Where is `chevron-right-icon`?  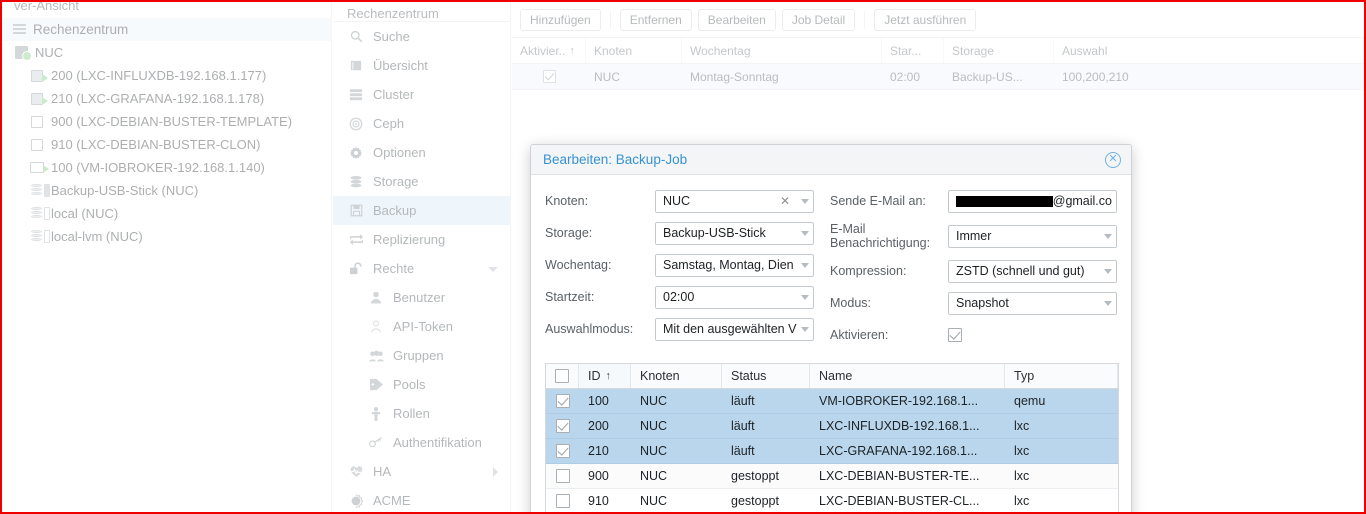
chevron-right-icon is located at coordinates (495, 471).